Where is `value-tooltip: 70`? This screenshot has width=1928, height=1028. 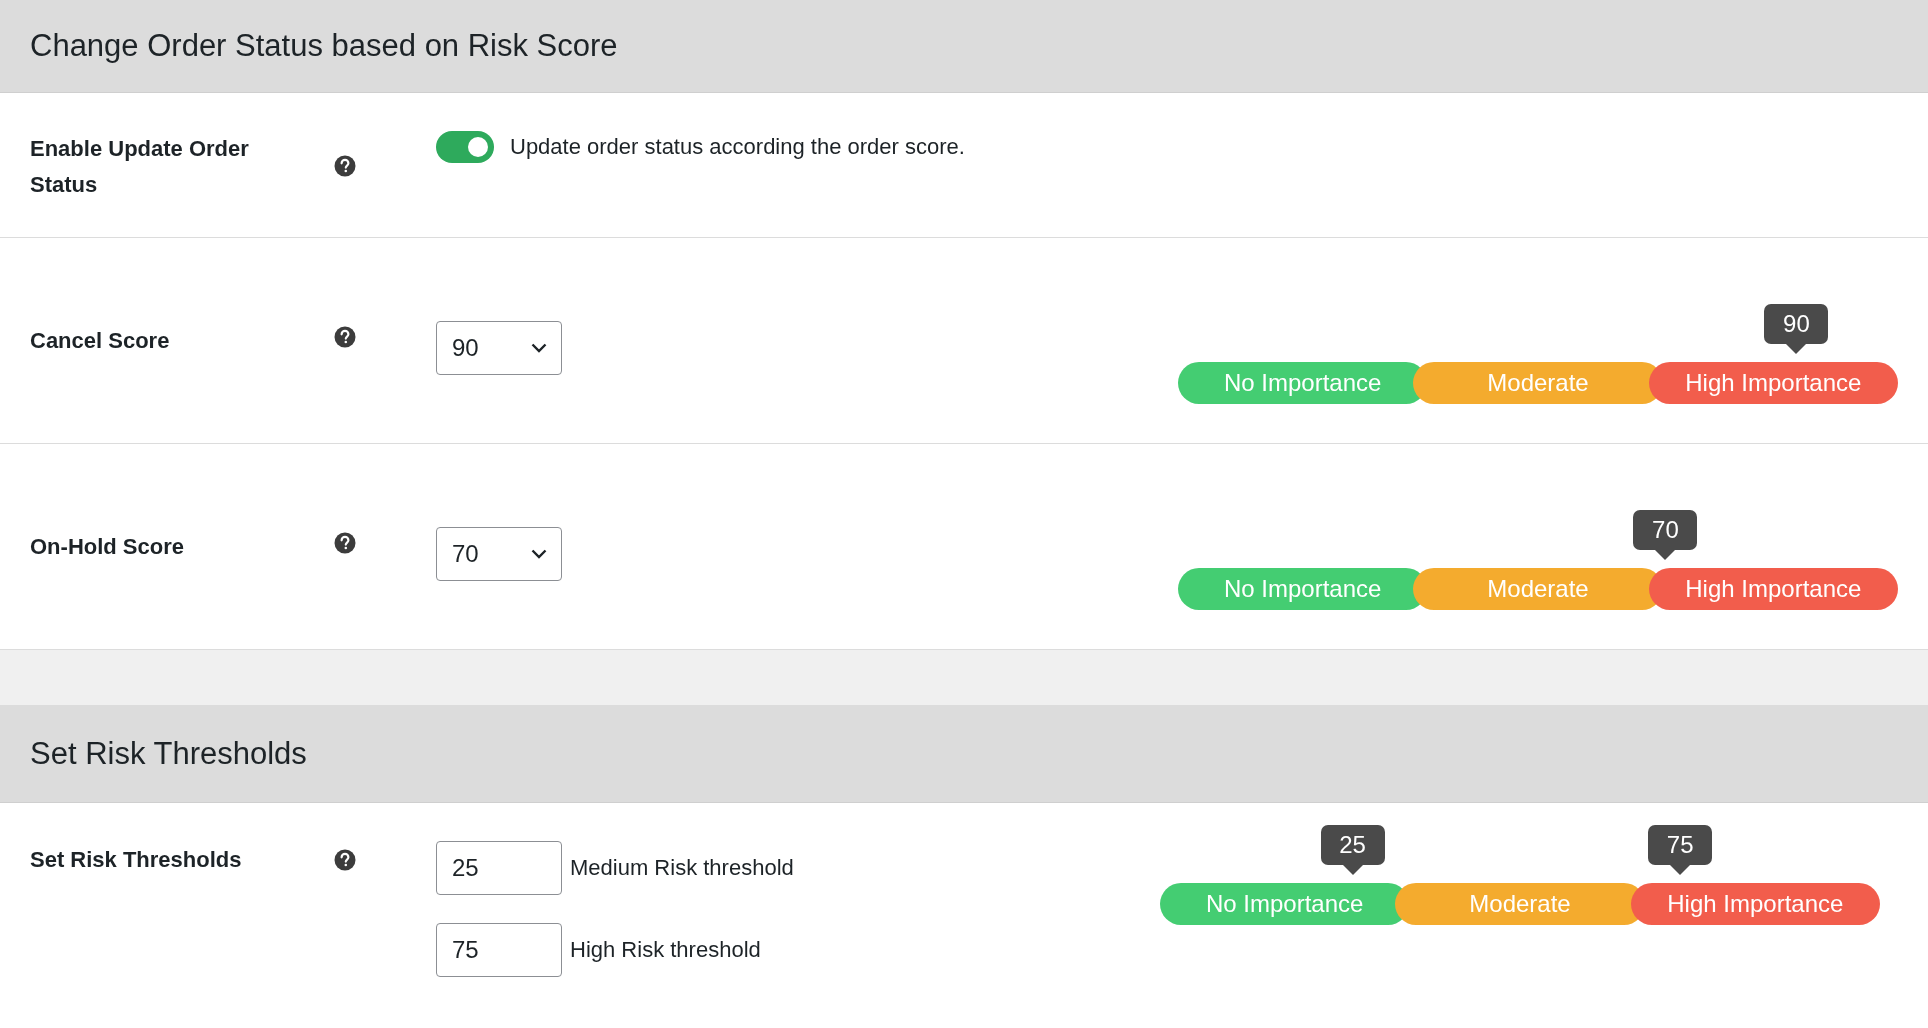
value-tooltip: 70 is located at coordinates (1665, 534).